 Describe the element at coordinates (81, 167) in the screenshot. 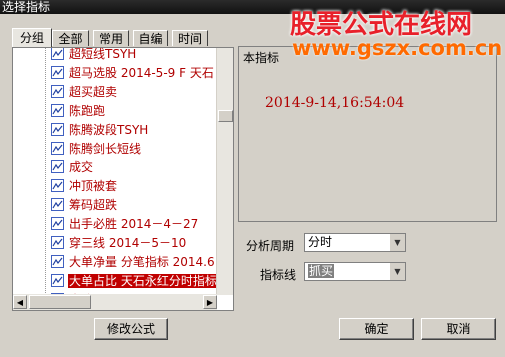

I see `list-item-label: 成交` at that location.